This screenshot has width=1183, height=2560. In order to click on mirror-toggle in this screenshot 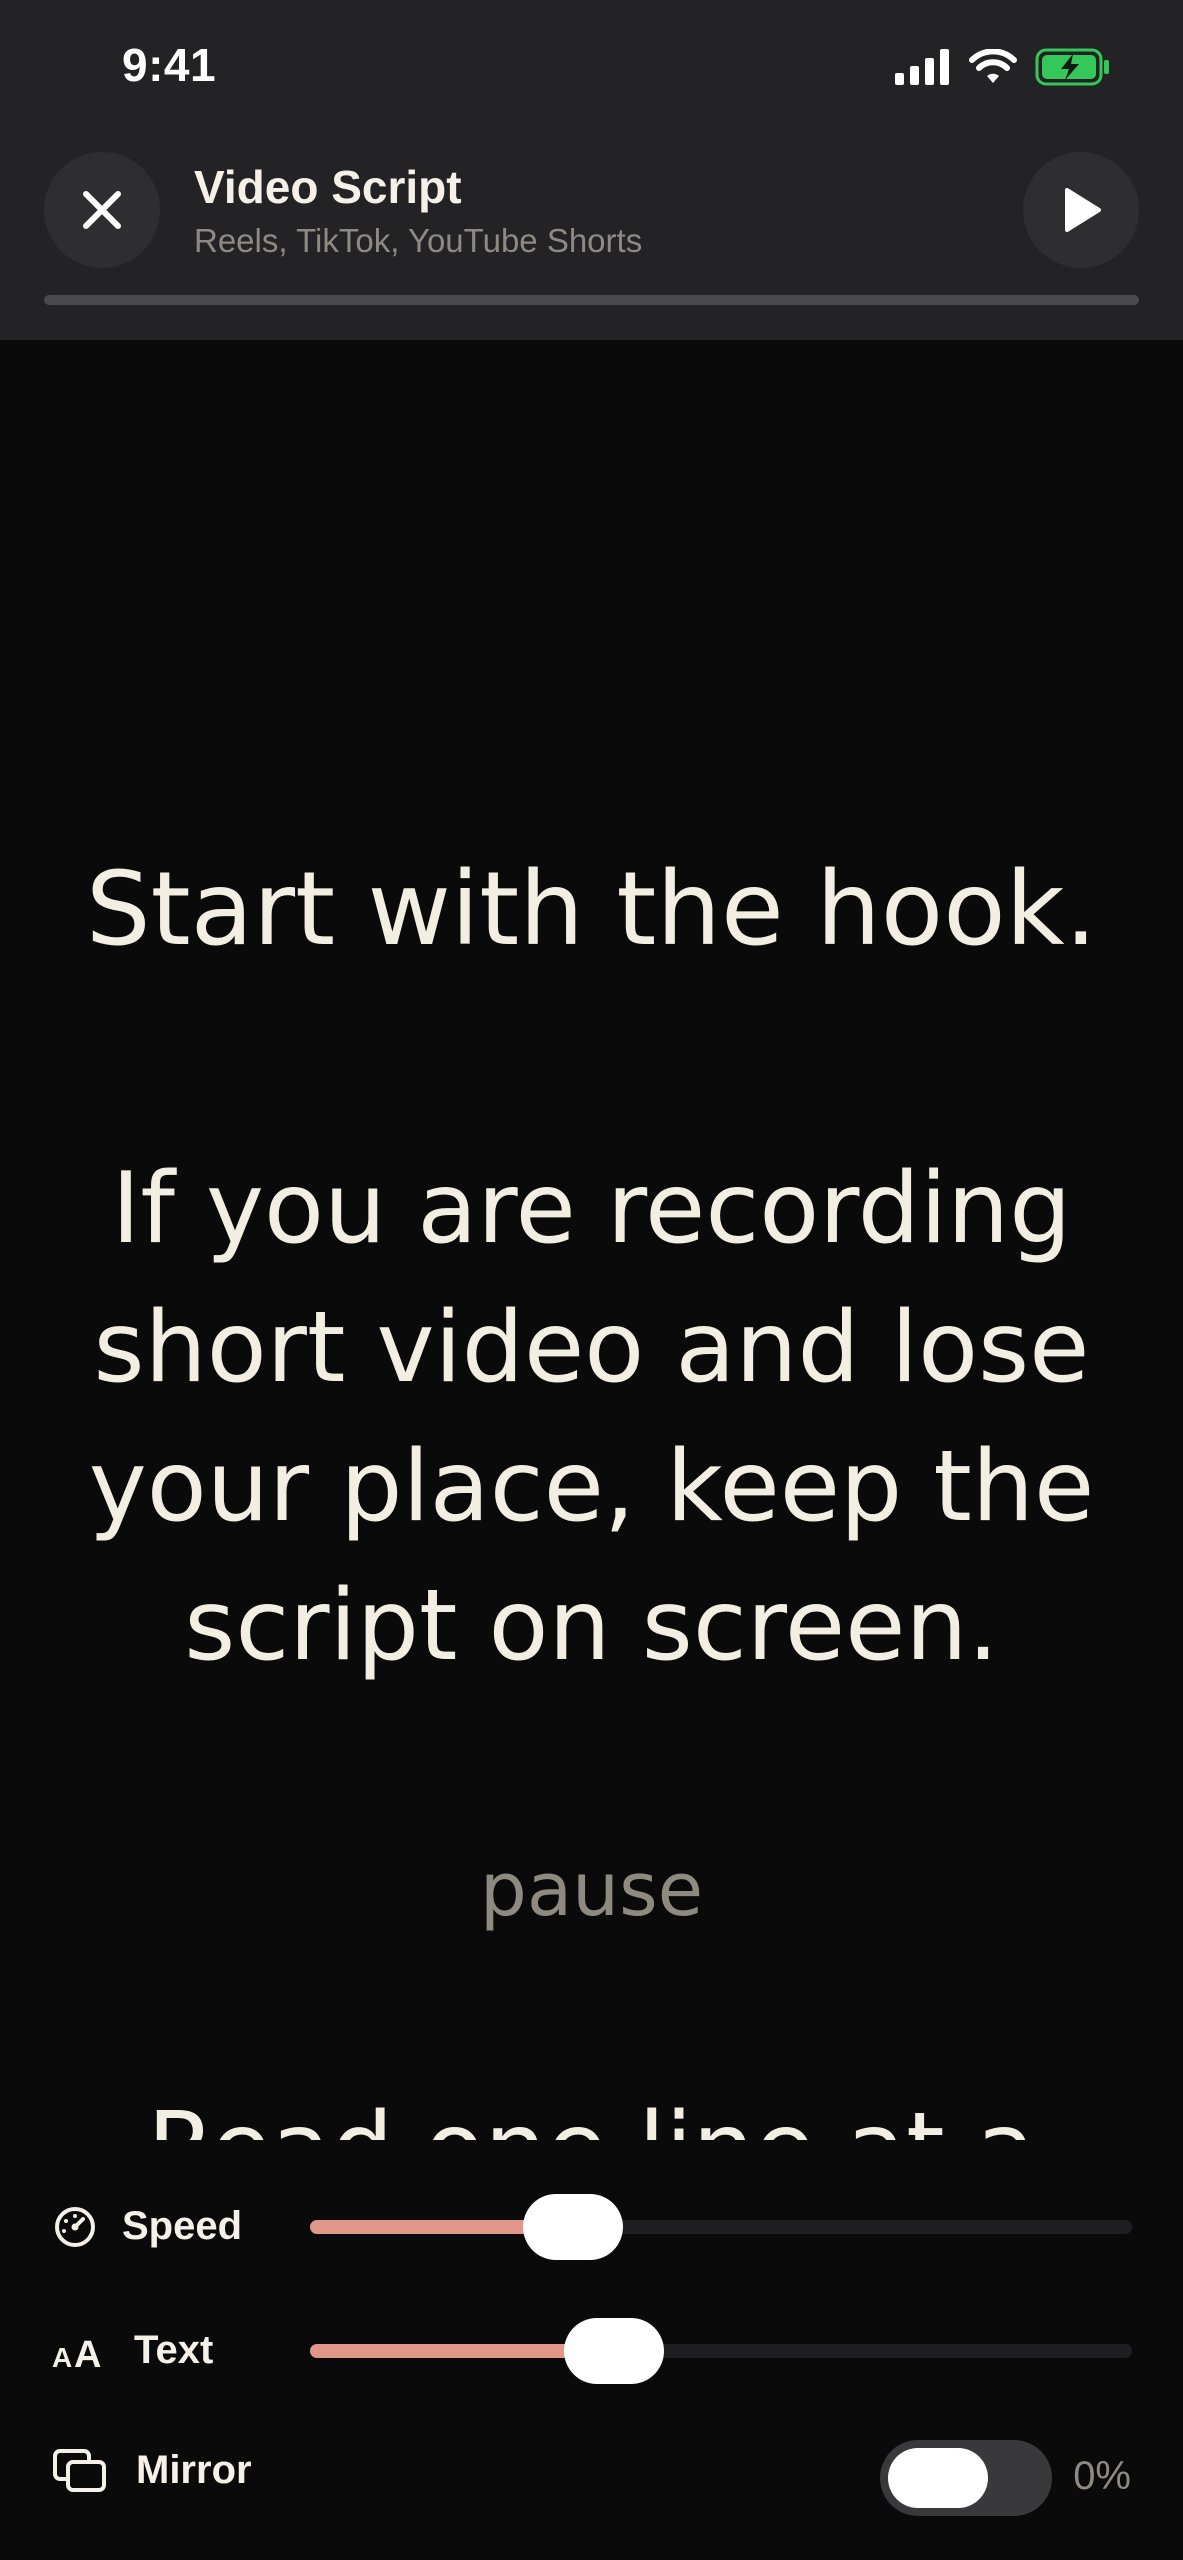, I will do `click(966, 2478)`.